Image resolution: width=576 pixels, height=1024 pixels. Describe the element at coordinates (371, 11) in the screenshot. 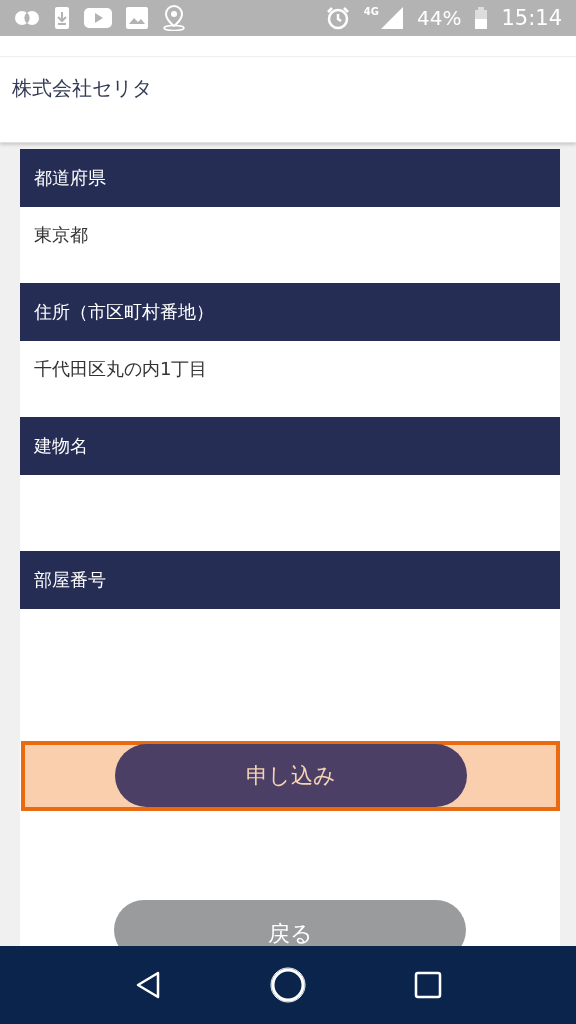

I see `network-type: 4G` at that location.